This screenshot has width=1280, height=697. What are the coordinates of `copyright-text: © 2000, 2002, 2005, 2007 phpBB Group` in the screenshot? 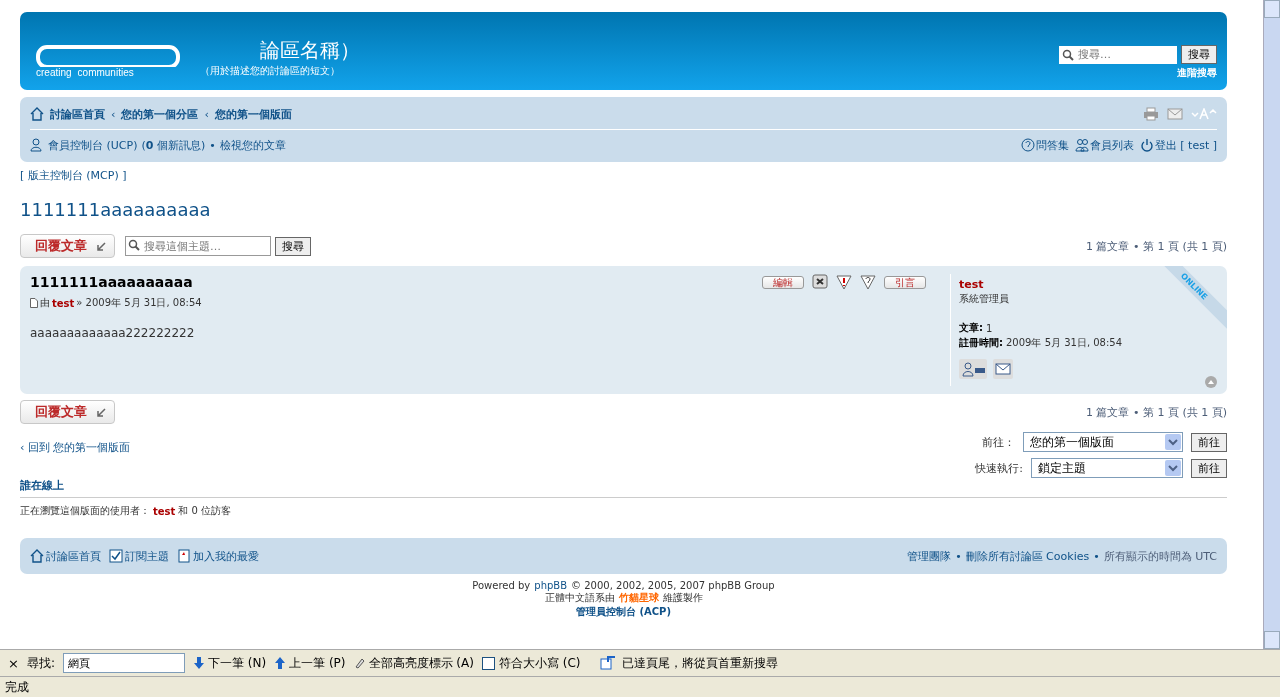 It's located at (673, 585).